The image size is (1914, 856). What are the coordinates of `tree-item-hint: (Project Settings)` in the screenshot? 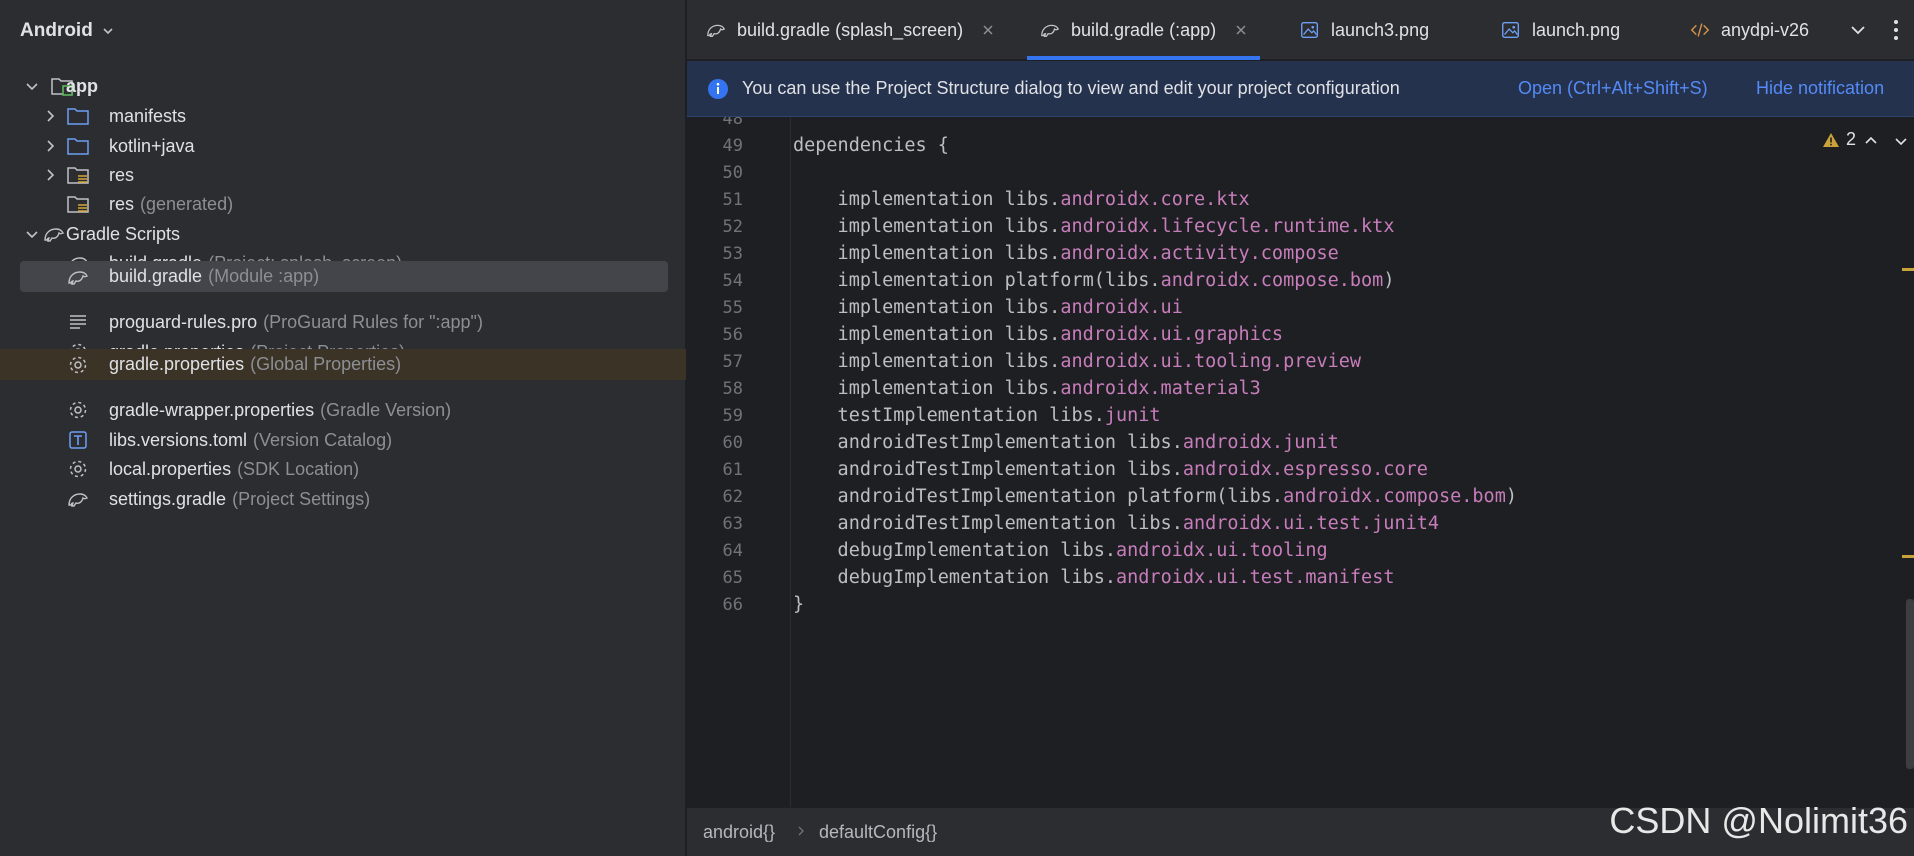 It's located at (301, 498).